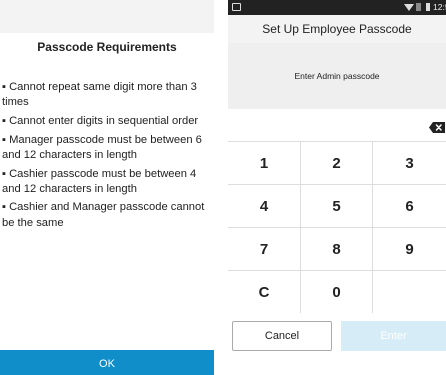 The width and height of the screenshot is (446, 375). Describe the element at coordinates (236, 7) in the screenshot. I see `image-icon` at that location.